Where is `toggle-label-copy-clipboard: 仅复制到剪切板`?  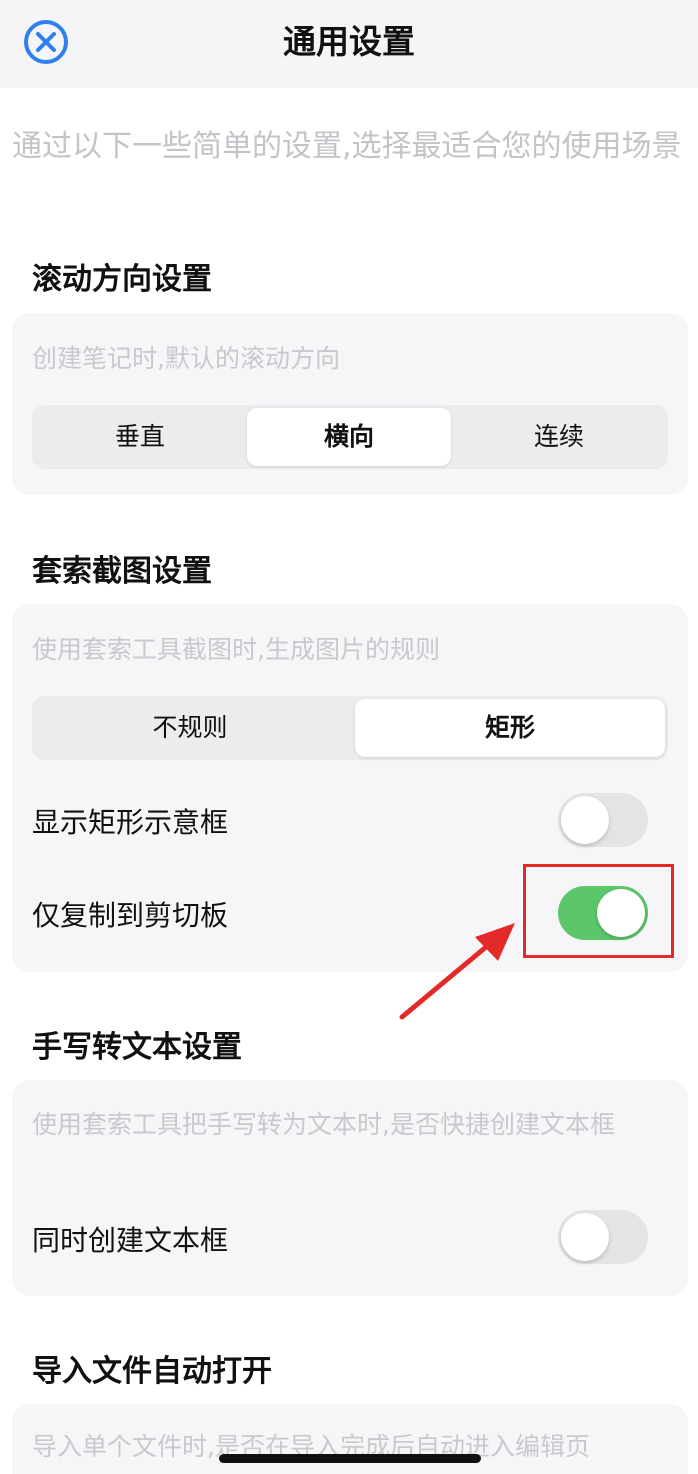
toggle-label-copy-clipboard: 仅复制到剪切板 is located at coordinates (130, 915).